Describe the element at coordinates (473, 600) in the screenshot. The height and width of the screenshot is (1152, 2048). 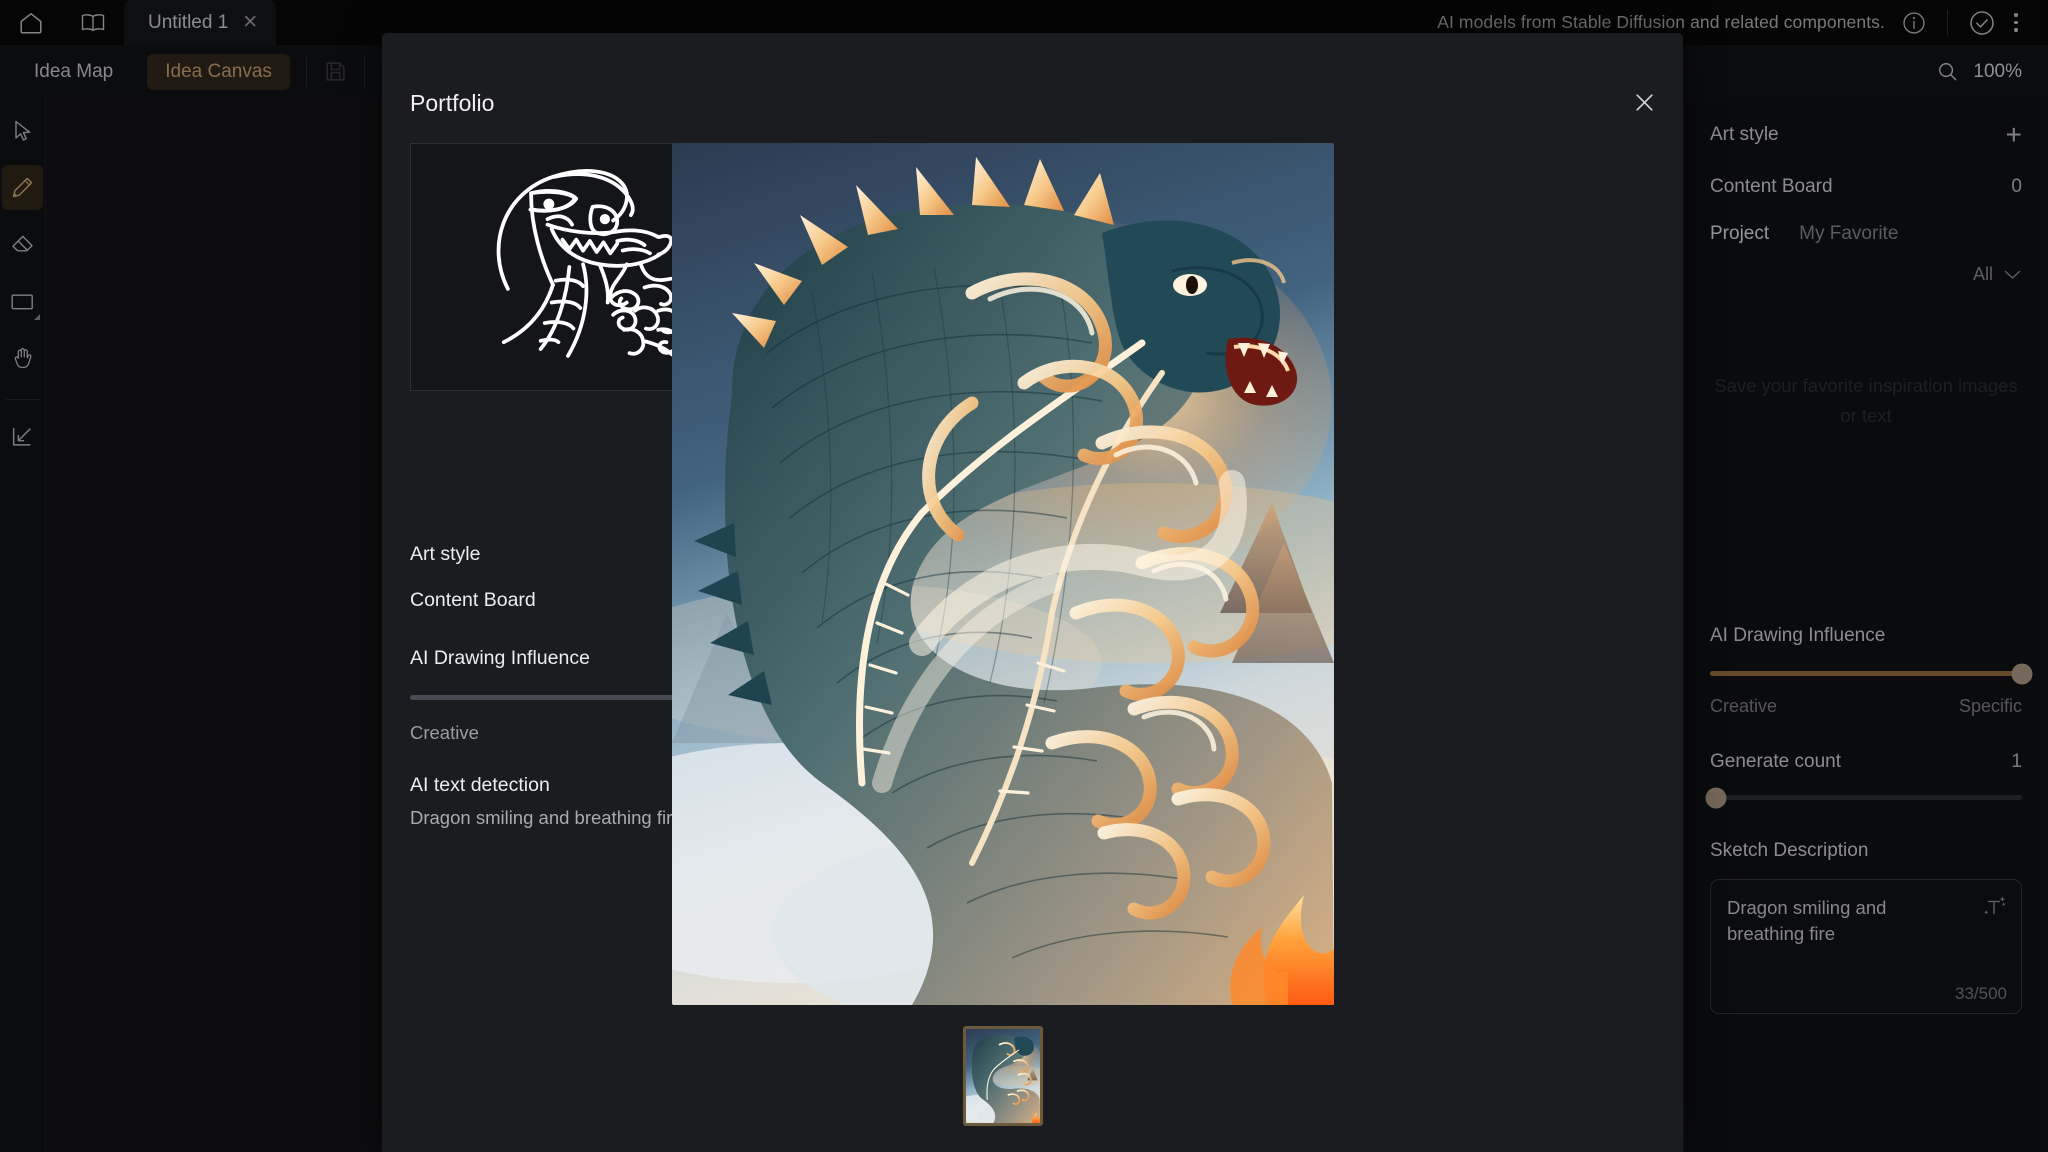
I see `modal-content-board-label: Content Board` at that location.